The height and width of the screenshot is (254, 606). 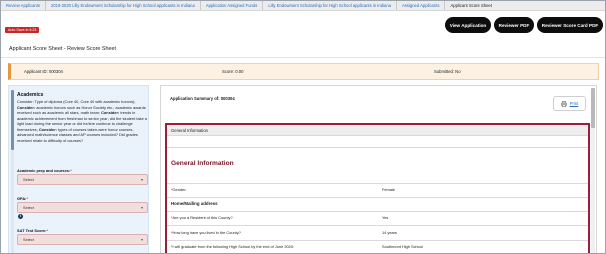 I want to click on sat-score-label-text: SAT Test Score:, so click(x=32, y=230).